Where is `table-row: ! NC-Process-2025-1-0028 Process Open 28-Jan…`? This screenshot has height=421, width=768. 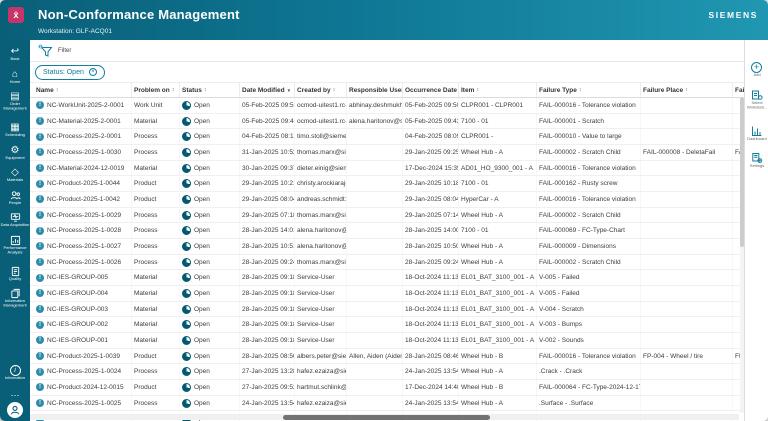 table-row: ! NC-Process-2025-1-0028 Process Open 28-Jan… is located at coordinates (387, 231).